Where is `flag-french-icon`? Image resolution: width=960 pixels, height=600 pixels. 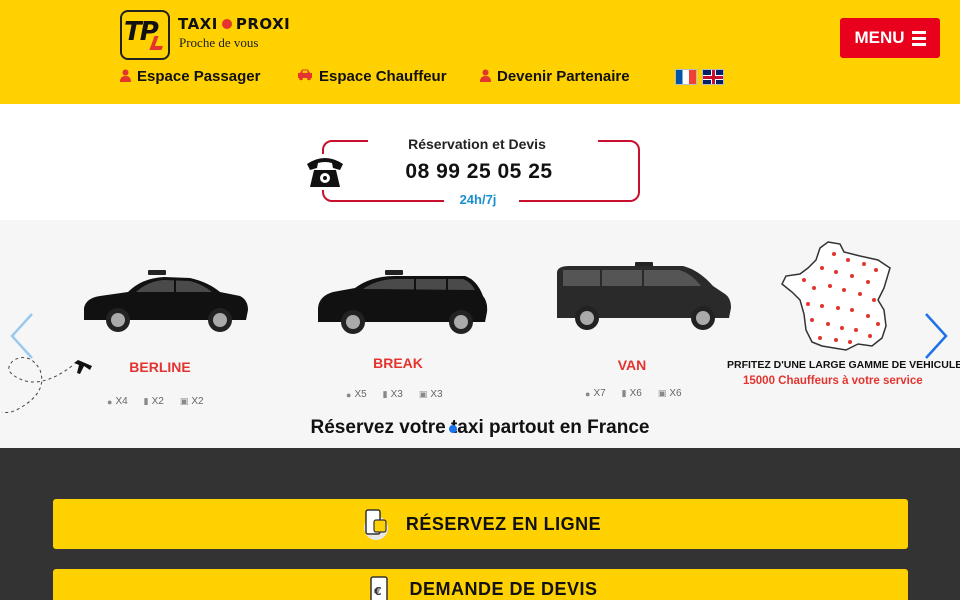 flag-french-icon is located at coordinates (686, 77).